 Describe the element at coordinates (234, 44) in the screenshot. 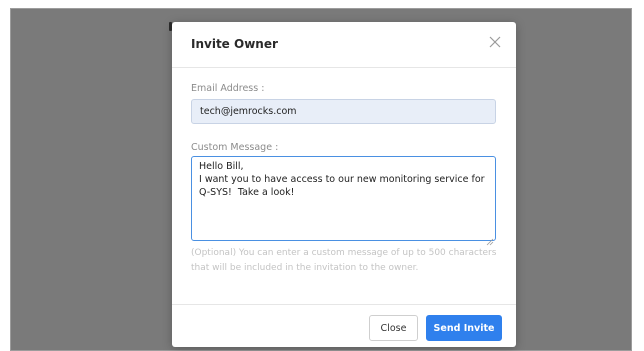

I see `dialog-title: Invite Owner` at that location.